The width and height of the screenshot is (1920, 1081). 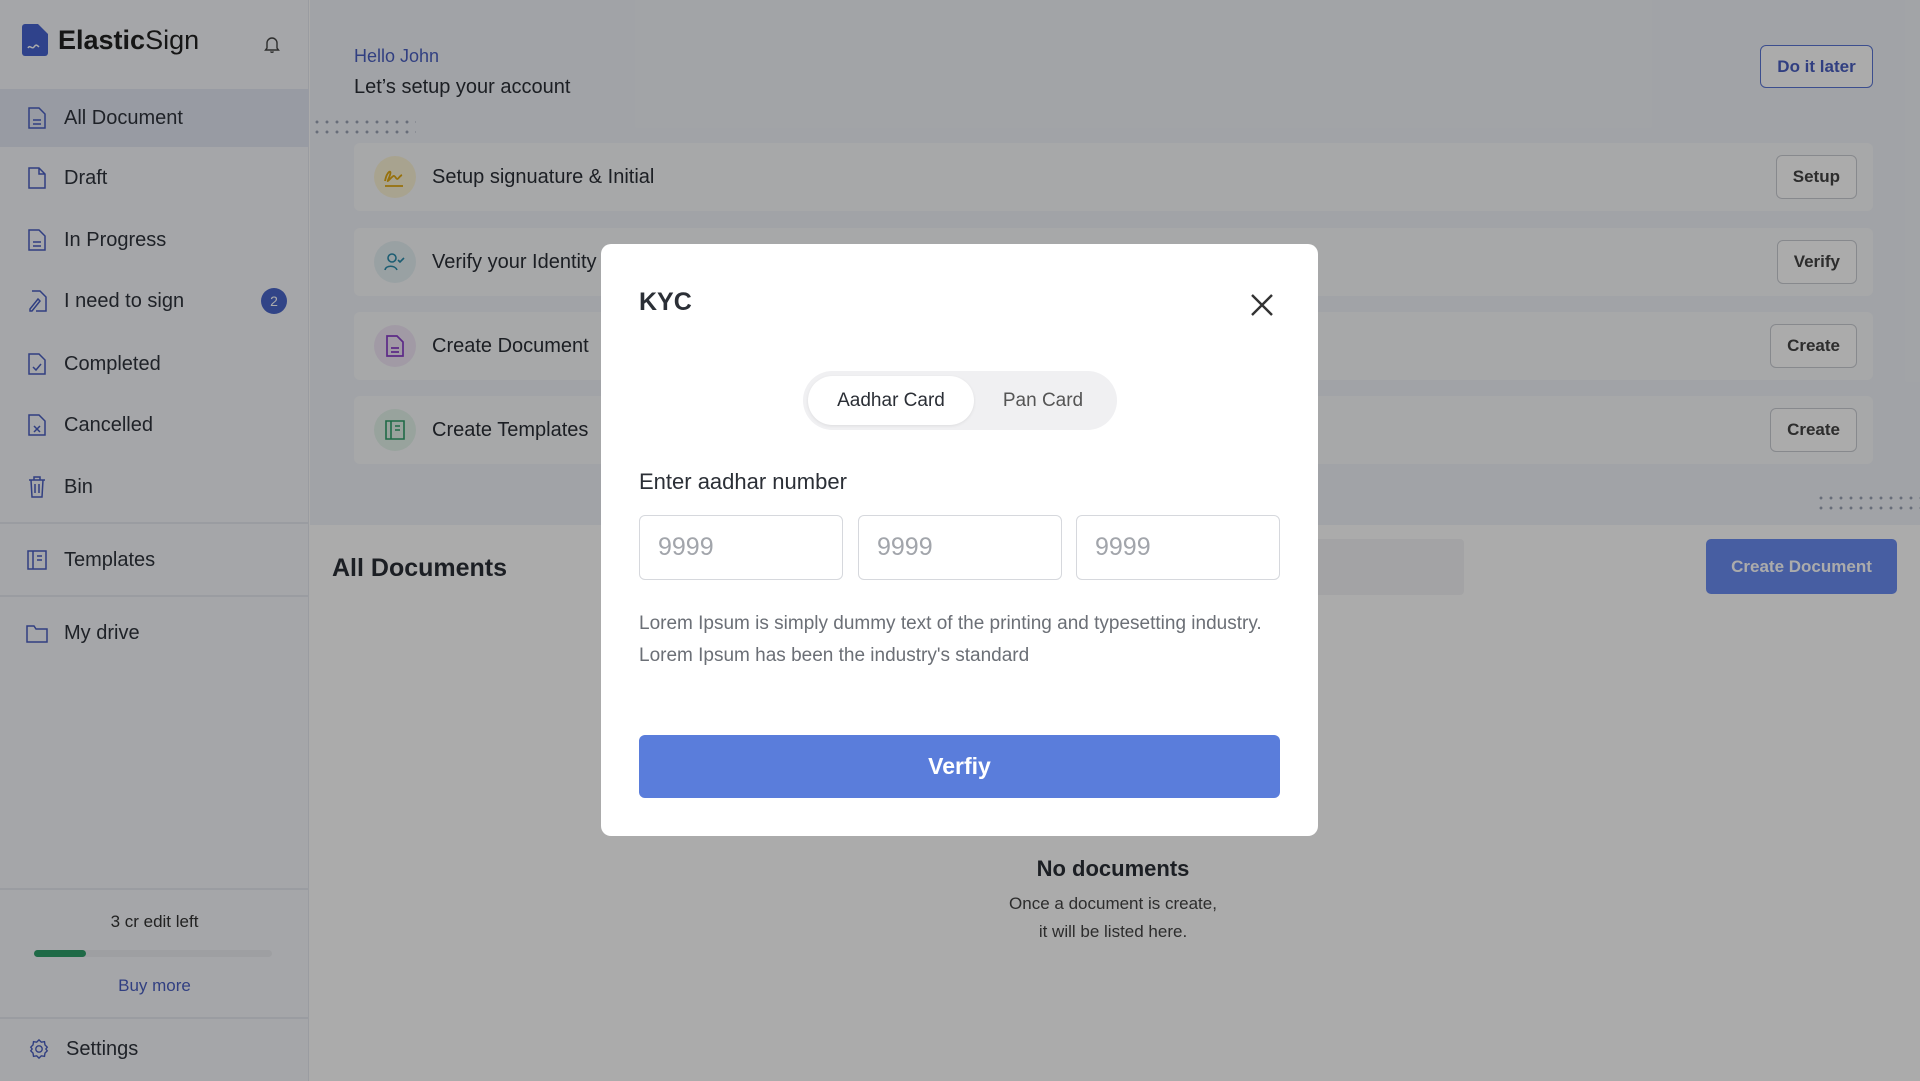 I want to click on document-type-toggle: Aadhar Card Pan Card, so click(x=960, y=400).